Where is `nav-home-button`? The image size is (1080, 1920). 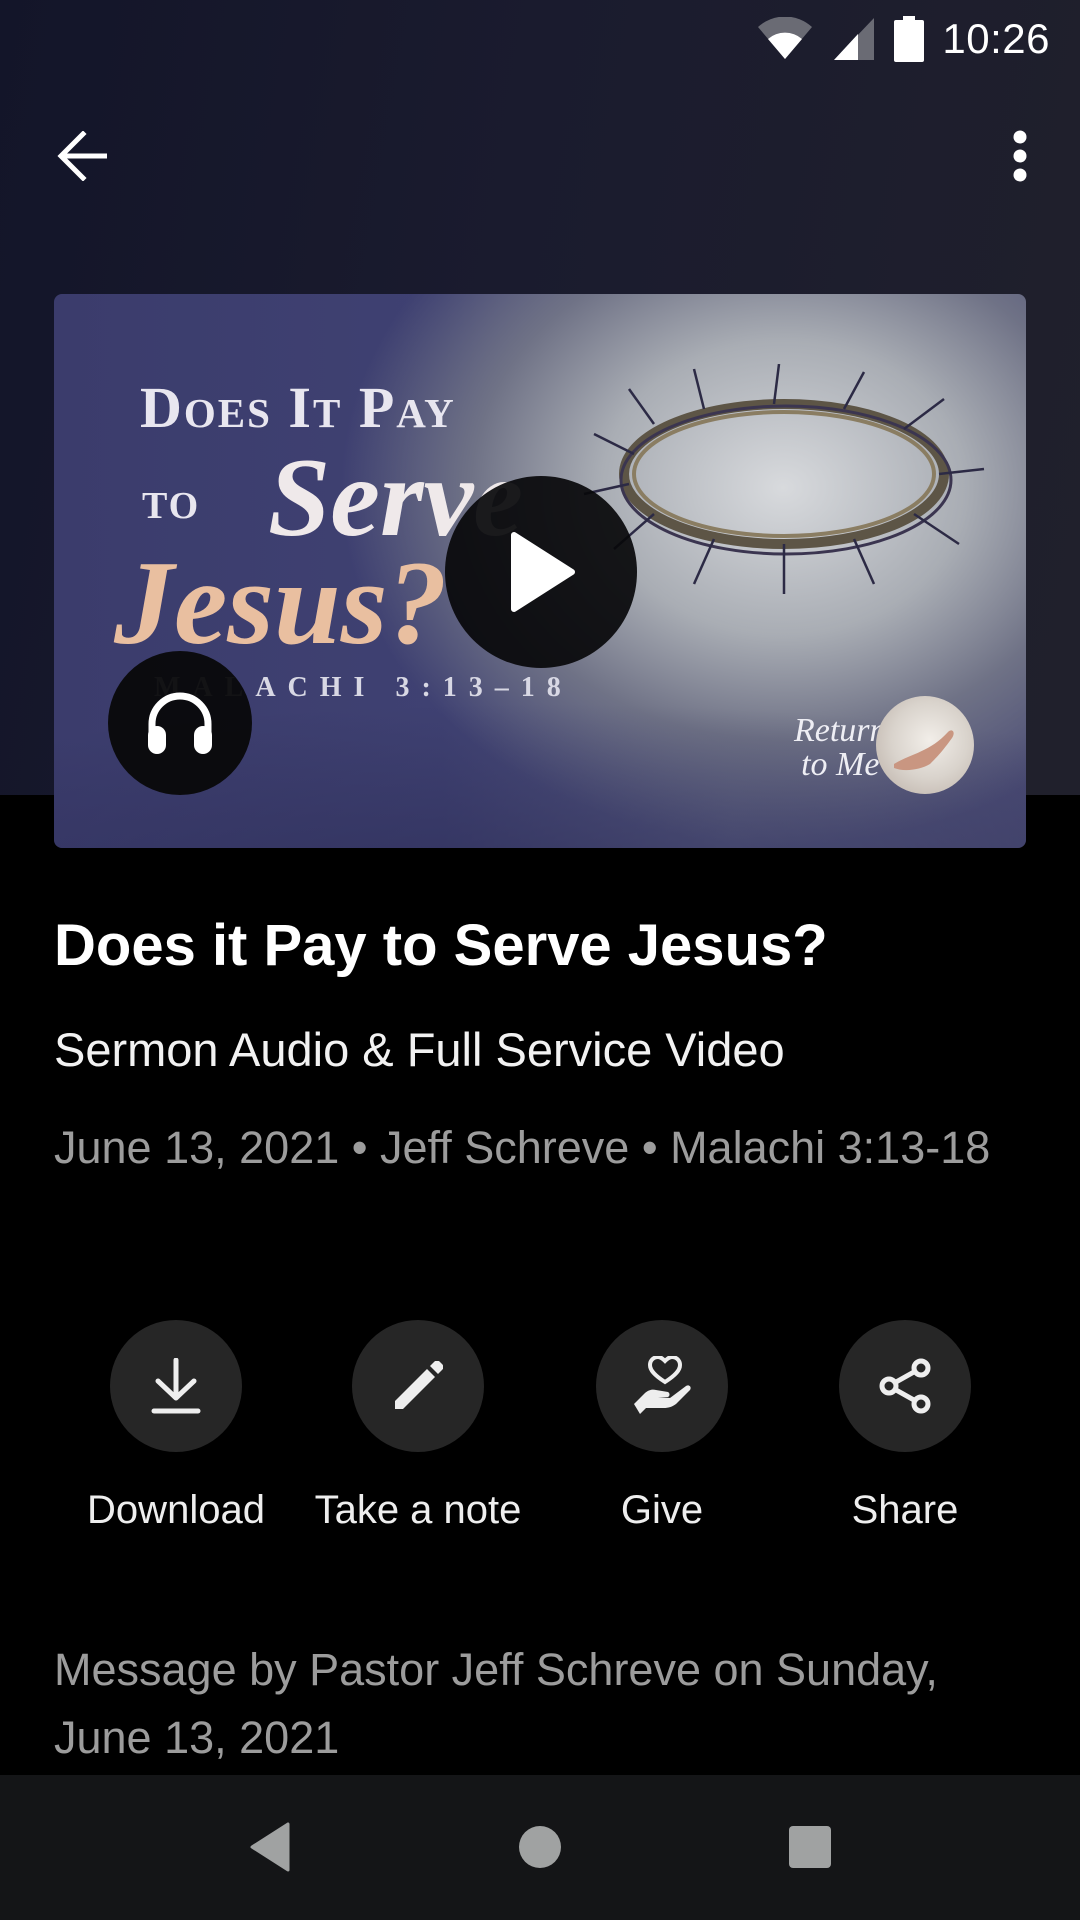 nav-home-button is located at coordinates (540, 1847).